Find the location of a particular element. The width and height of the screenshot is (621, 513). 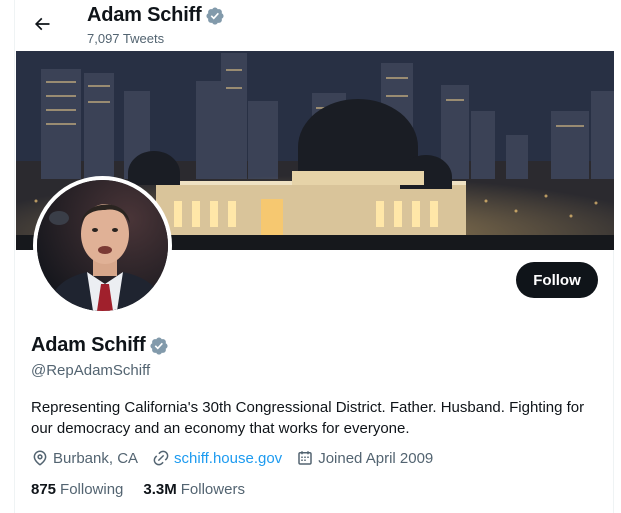

calendar-icon is located at coordinates (305, 458).